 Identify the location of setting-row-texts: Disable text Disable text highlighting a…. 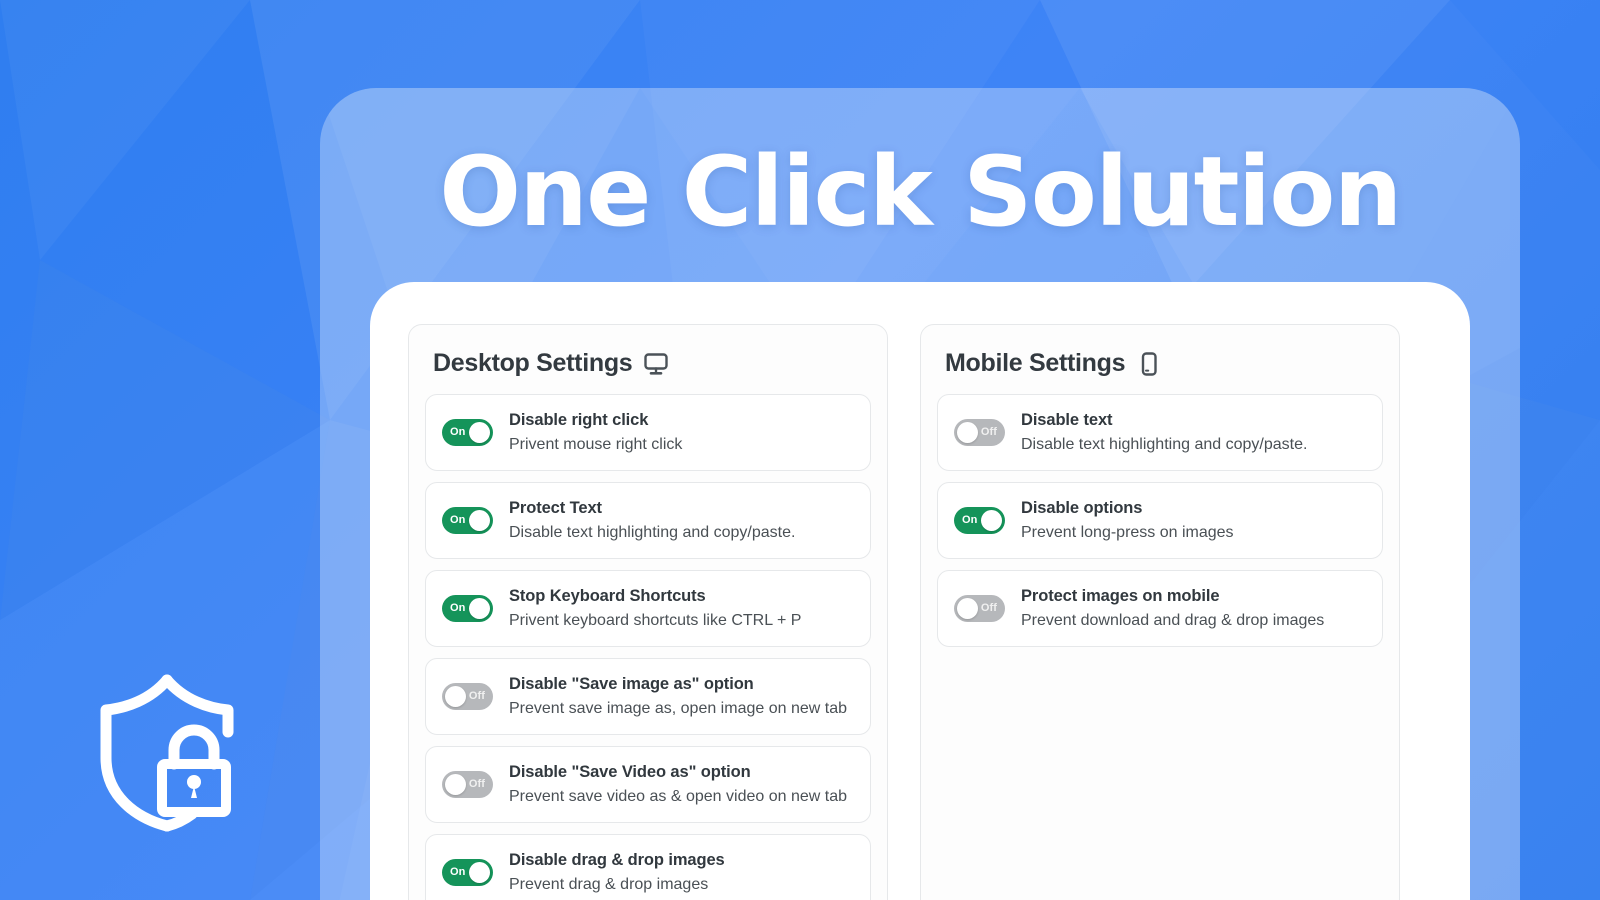
(1164, 433).